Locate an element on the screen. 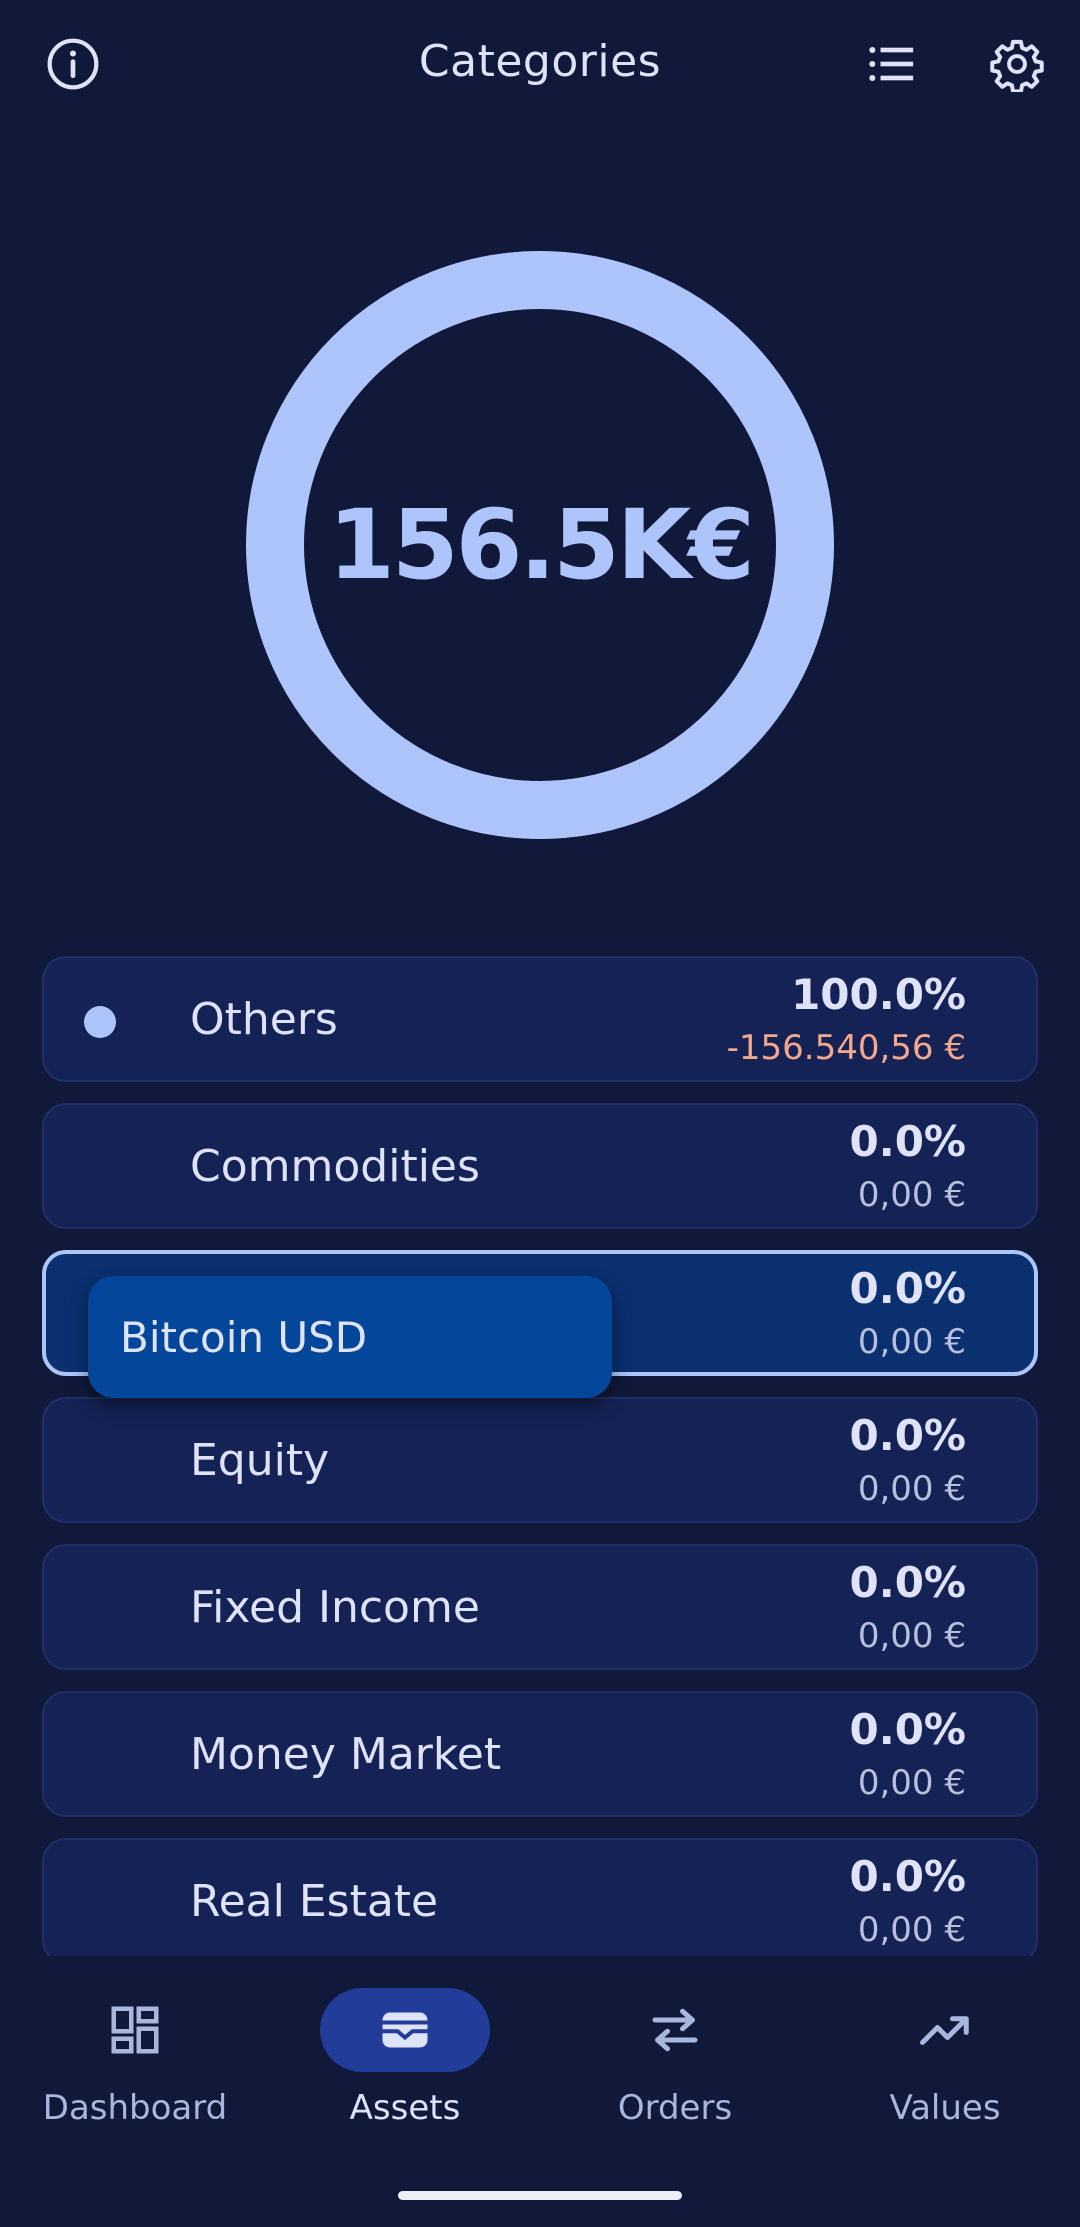  category-name: Others is located at coordinates (264, 1019).